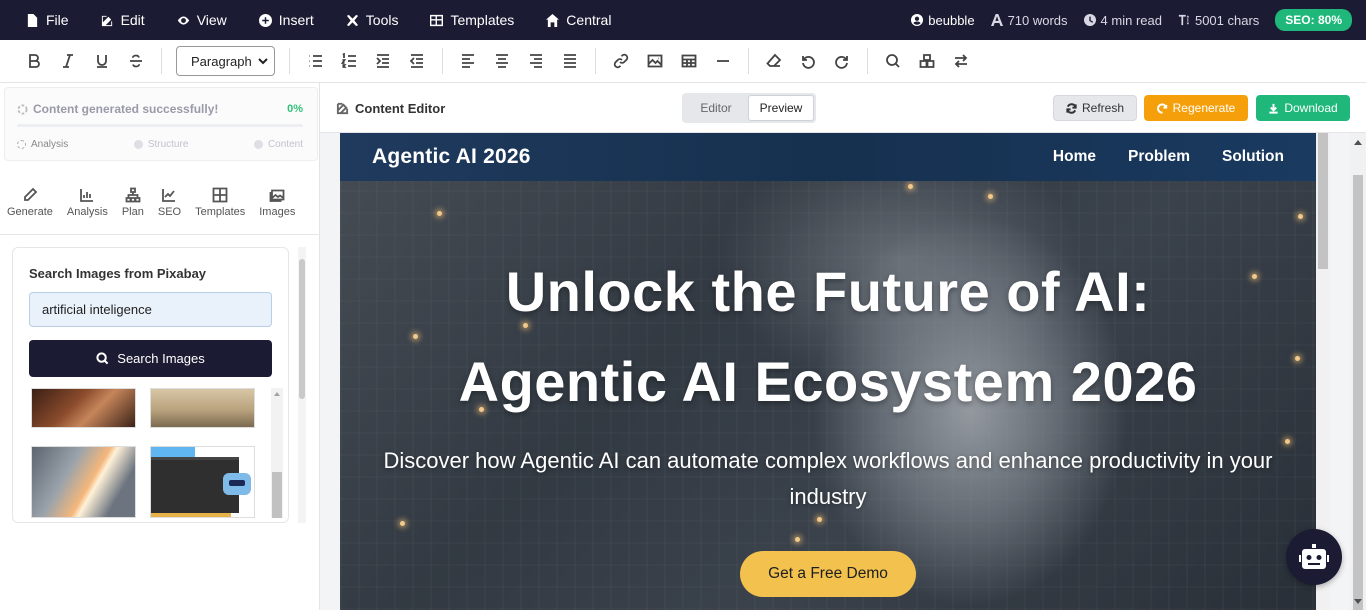  Describe the element at coordinates (1227, 20) in the screenshot. I see `char-count-label: 5001 chars` at that location.